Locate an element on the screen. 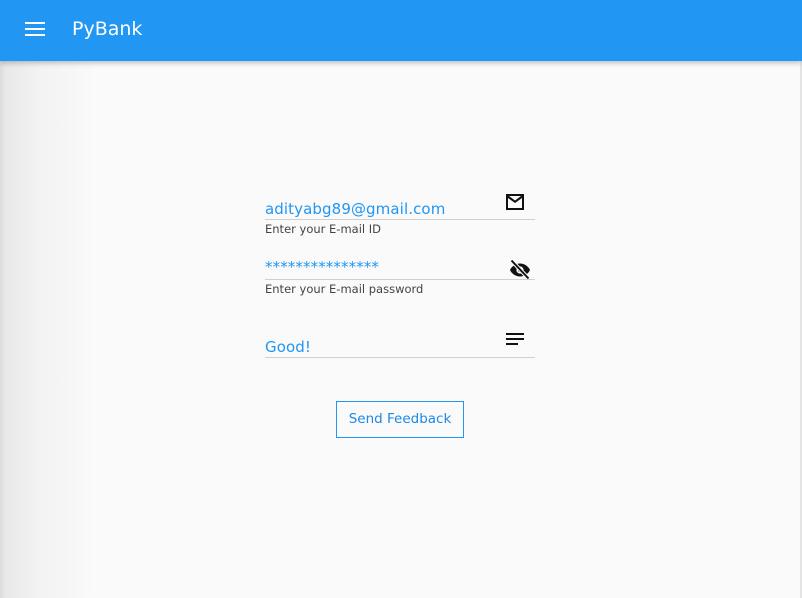  top-app-bar: PyBank is located at coordinates (401, 30).